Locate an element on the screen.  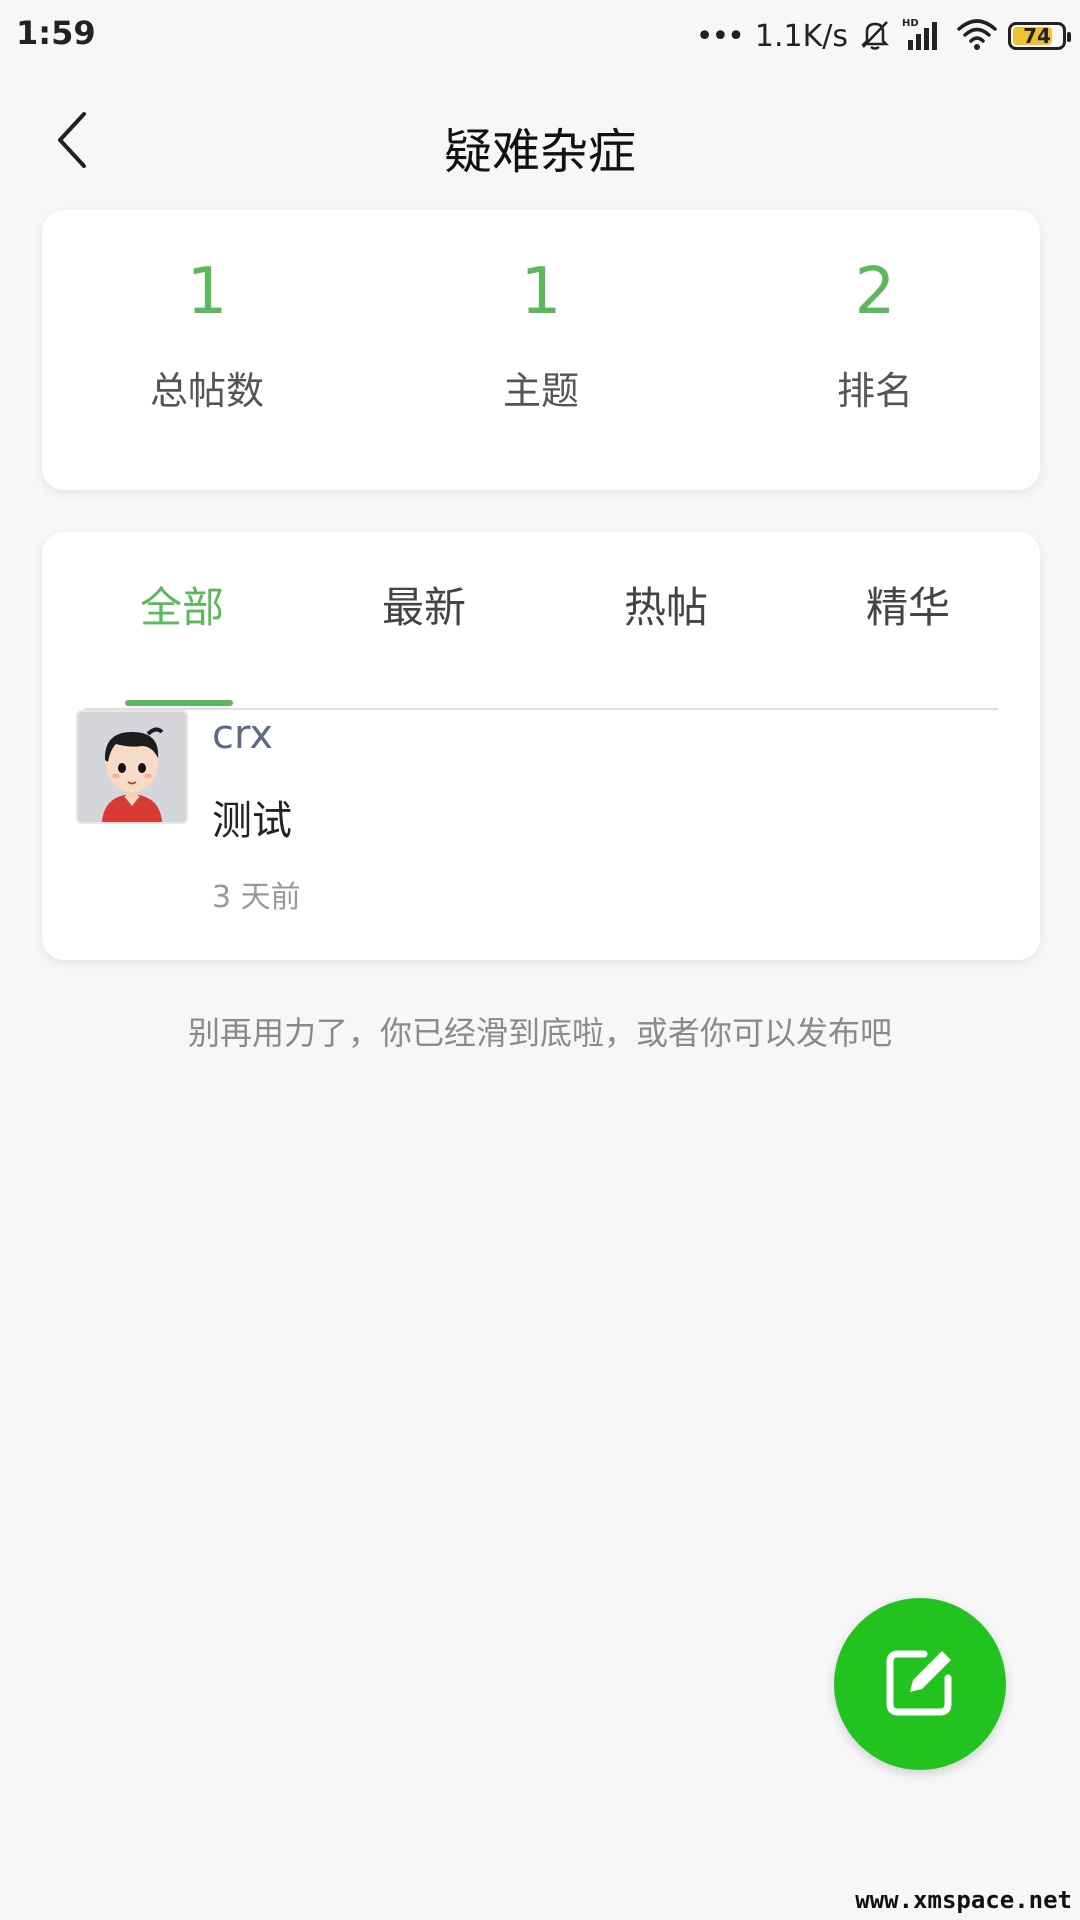
compose-button is located at coordinates (920, 1684).